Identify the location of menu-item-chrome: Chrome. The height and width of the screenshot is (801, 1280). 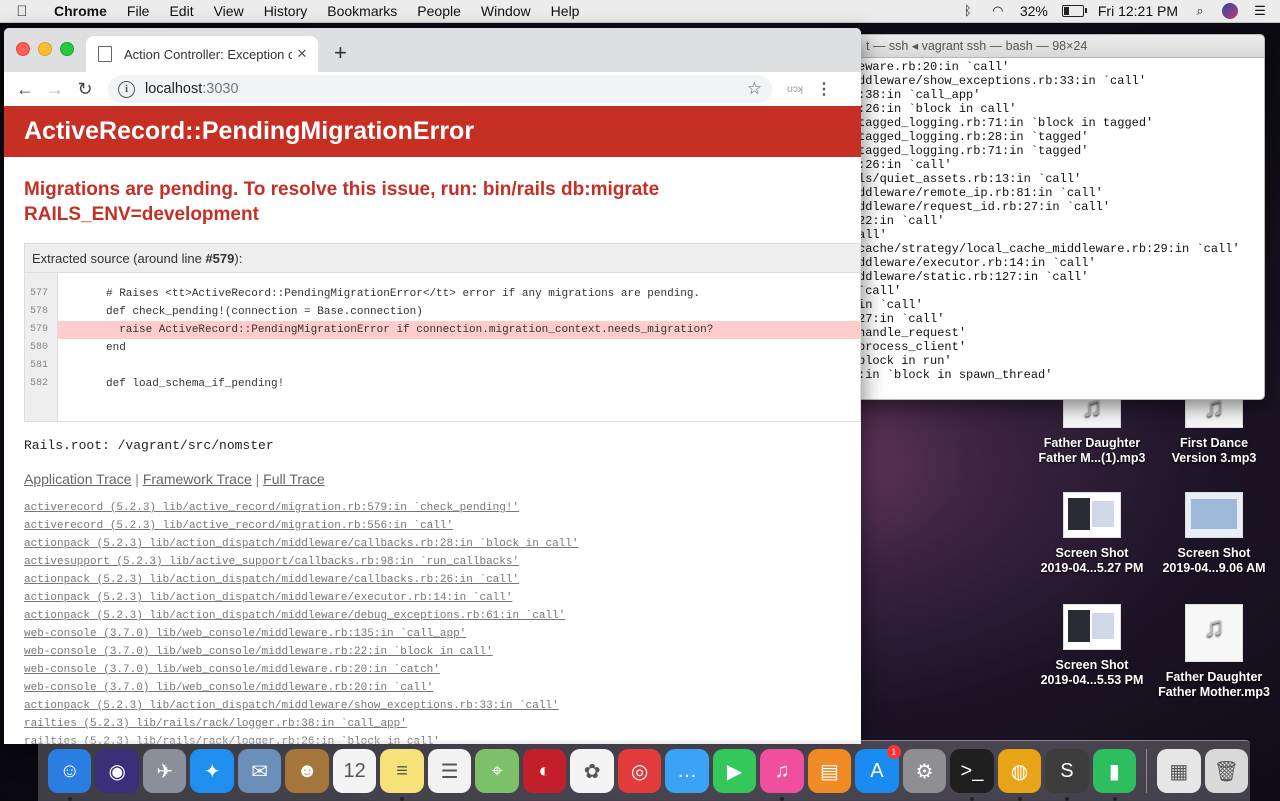
(80, 11).